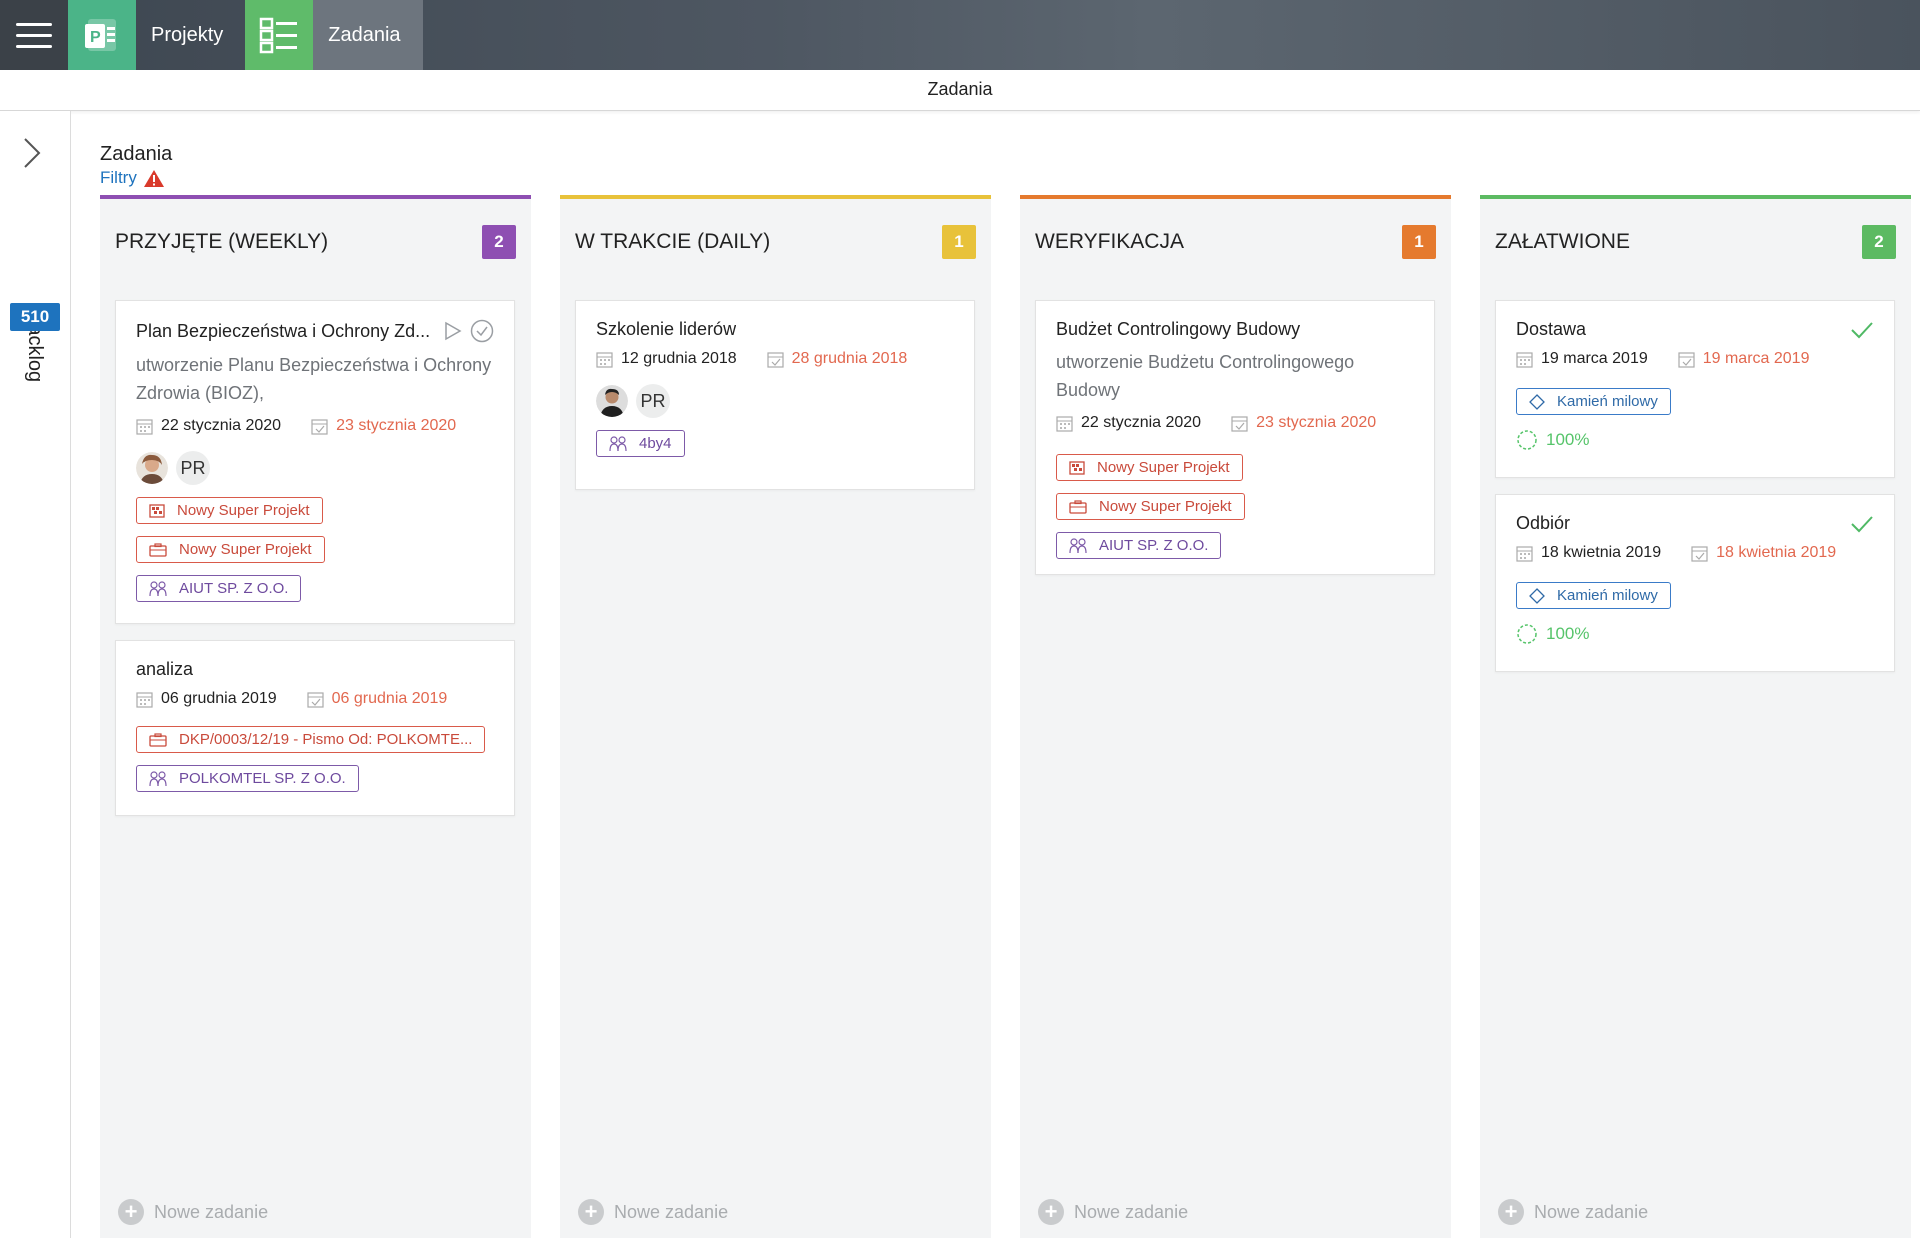 This screenshot has width=1920, height=1238. Describe the element at coordinates (1601, 552) in the screenshot. I see `start-date: 18 kwietnia 2019` at that location.